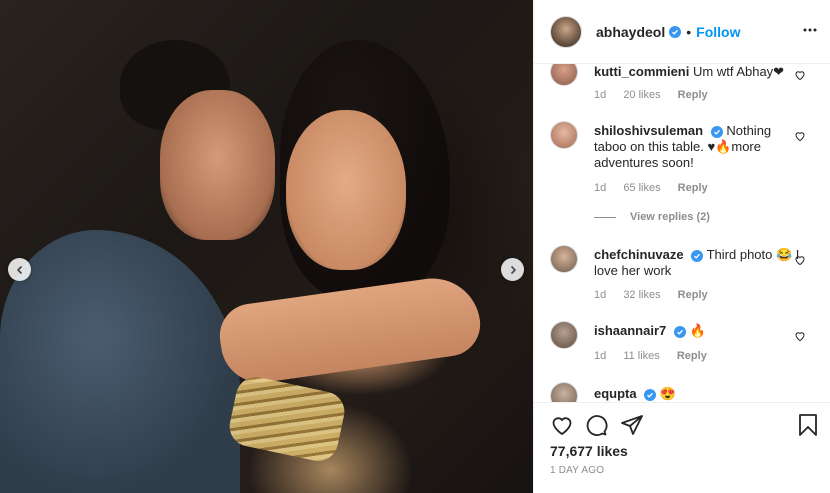 Image resolution: width=830 pixels, height=493 pixels. I want to click on photo-woman-face, so click(346, 190).